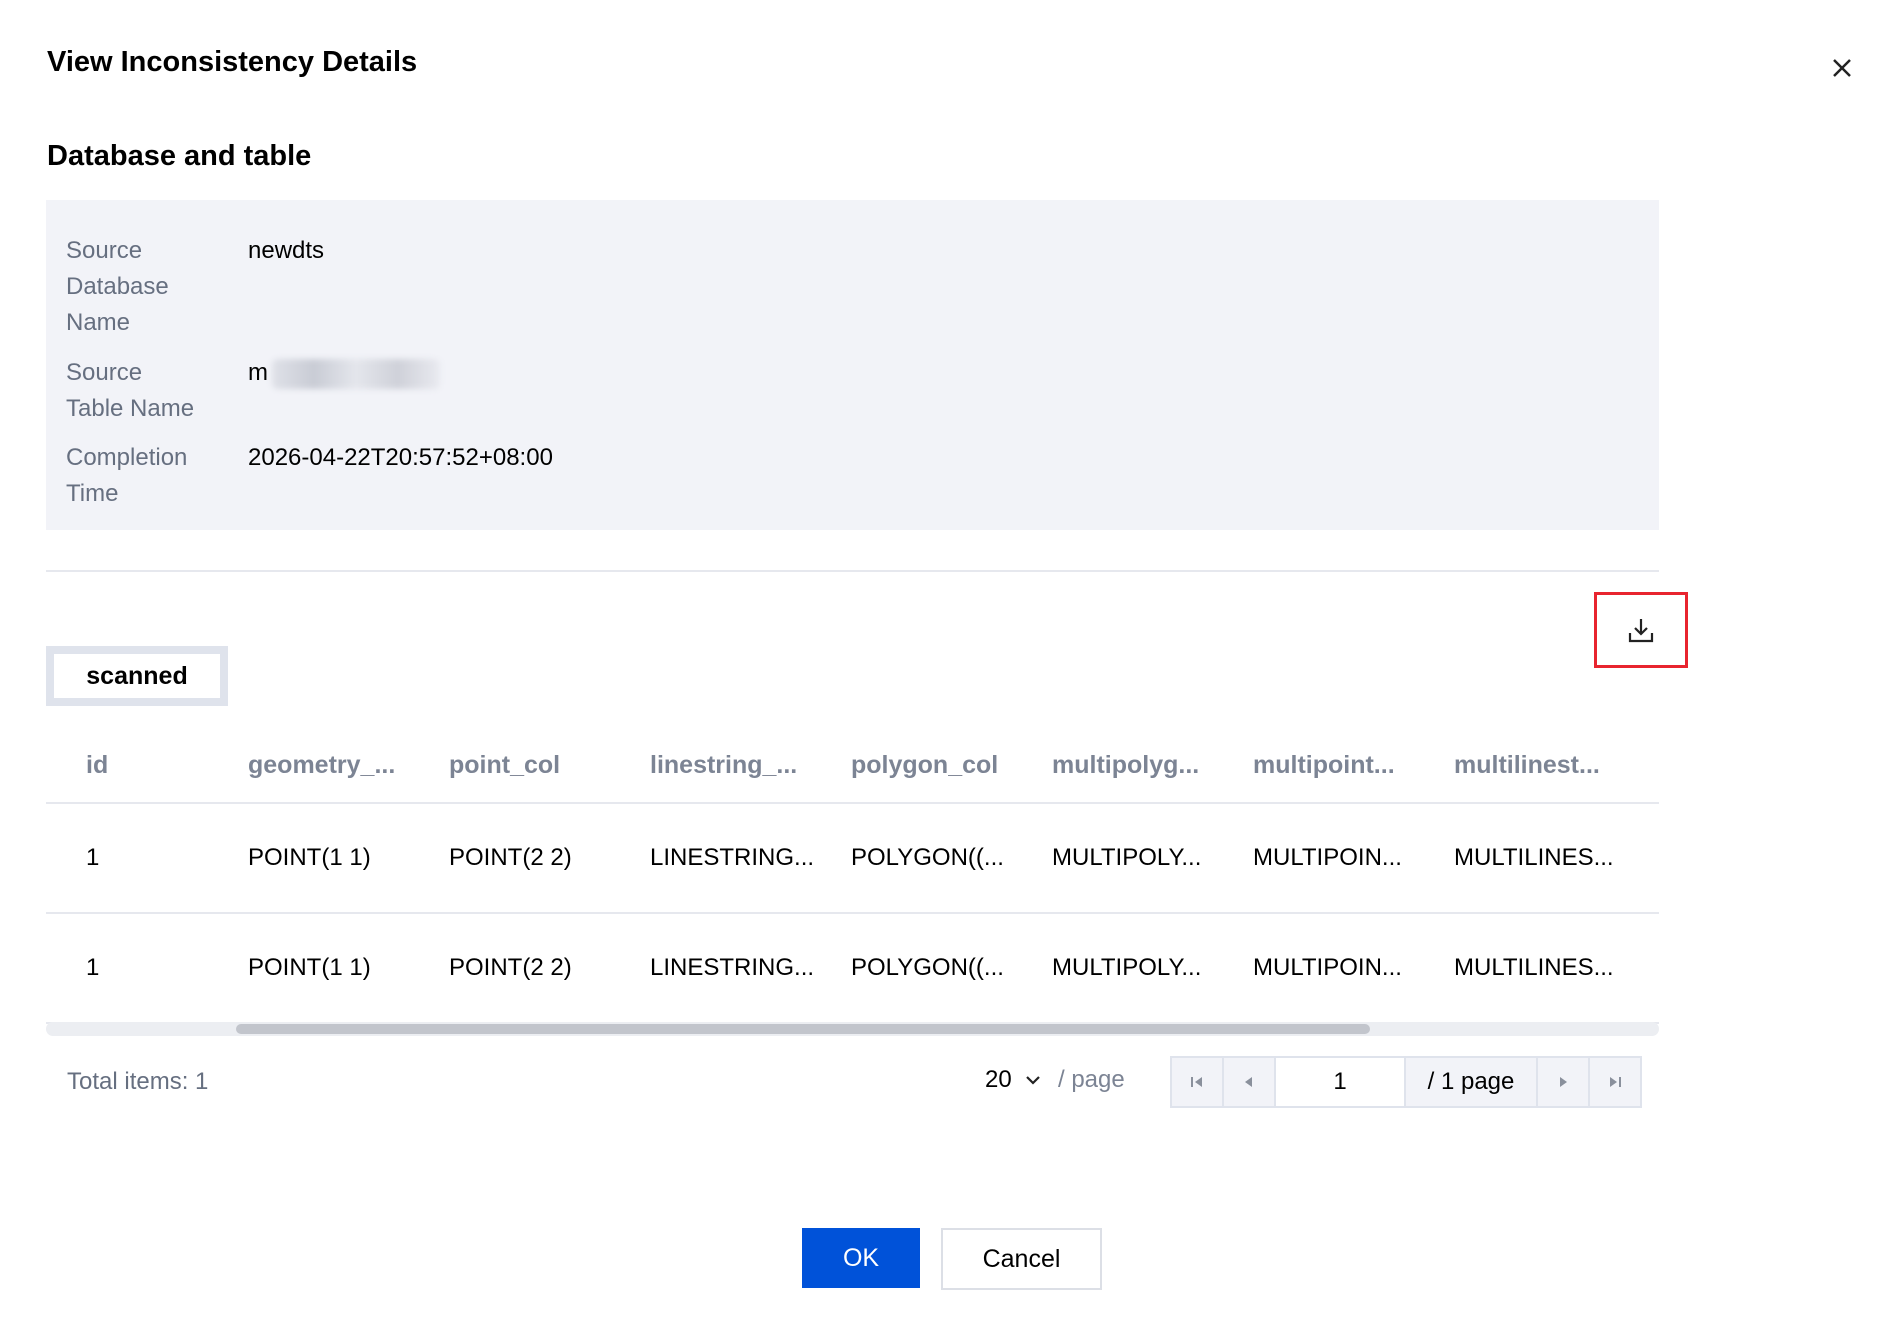  I want to click on close-button, so click(1842, 68).